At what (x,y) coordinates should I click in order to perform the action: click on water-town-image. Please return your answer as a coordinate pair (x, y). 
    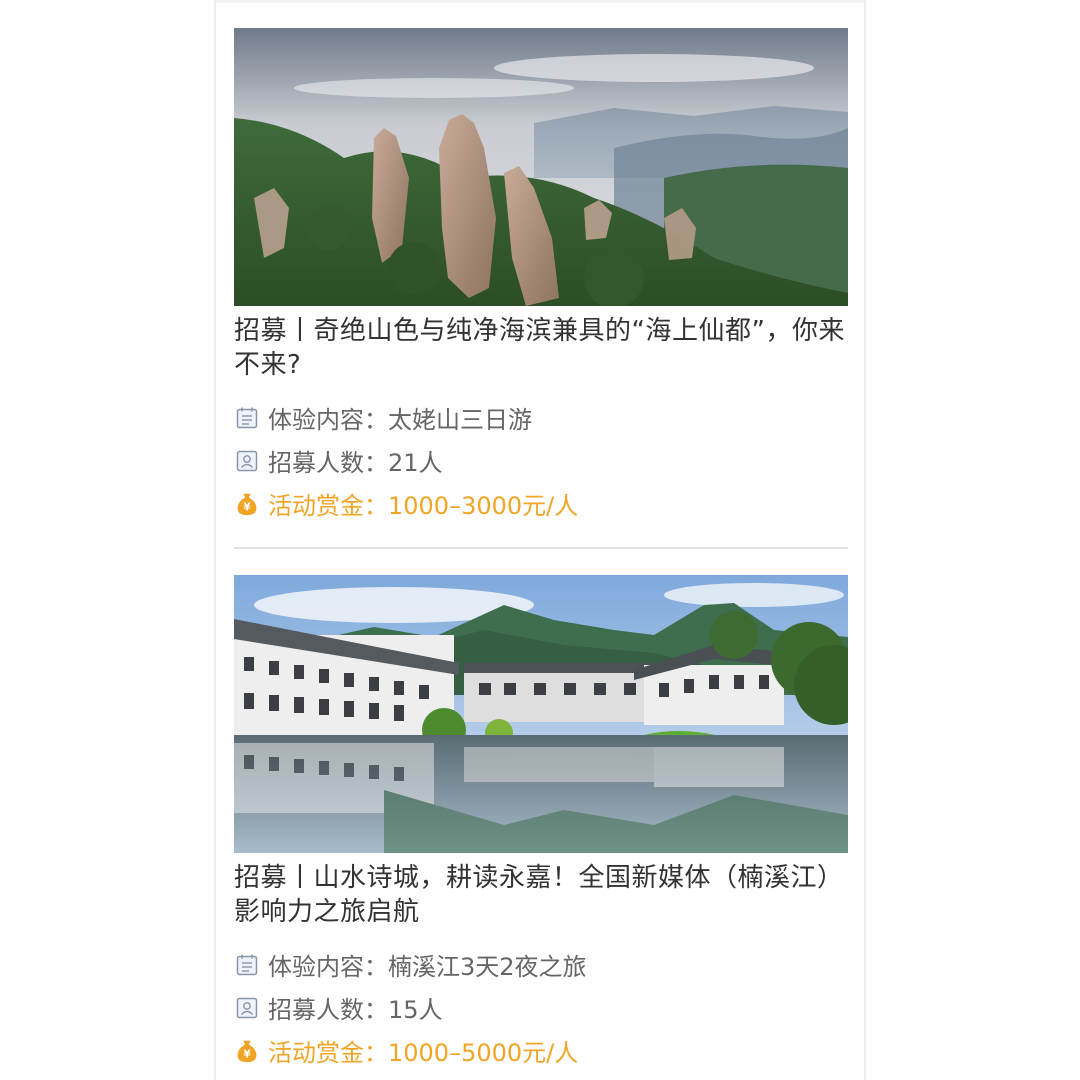
    Looking at the image, I should click on (541, 714).